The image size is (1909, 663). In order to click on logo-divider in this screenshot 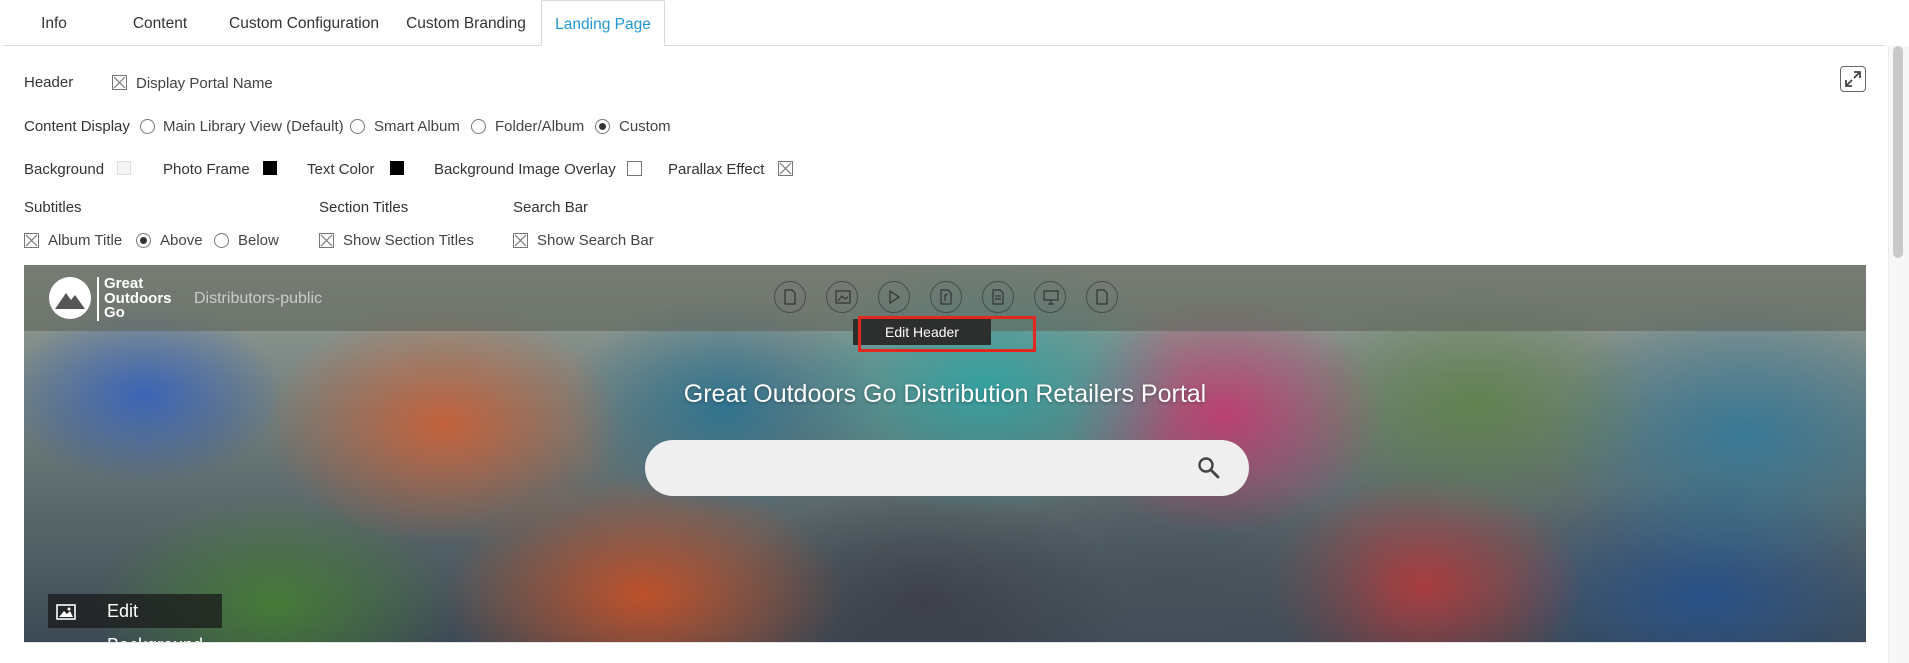, I will do `click(98, 299)`.